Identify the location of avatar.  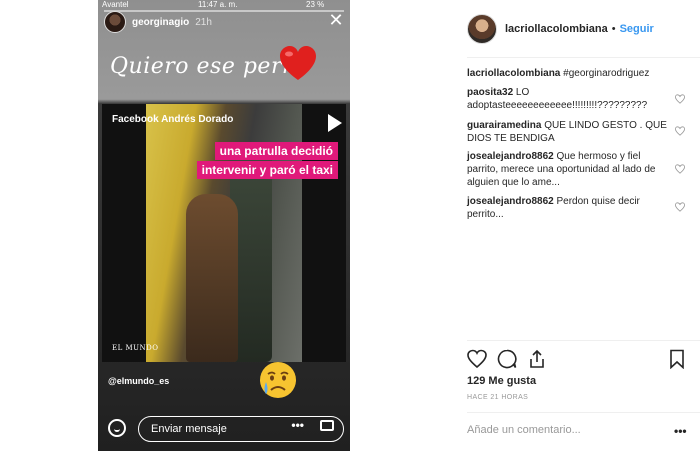
(482, 29).